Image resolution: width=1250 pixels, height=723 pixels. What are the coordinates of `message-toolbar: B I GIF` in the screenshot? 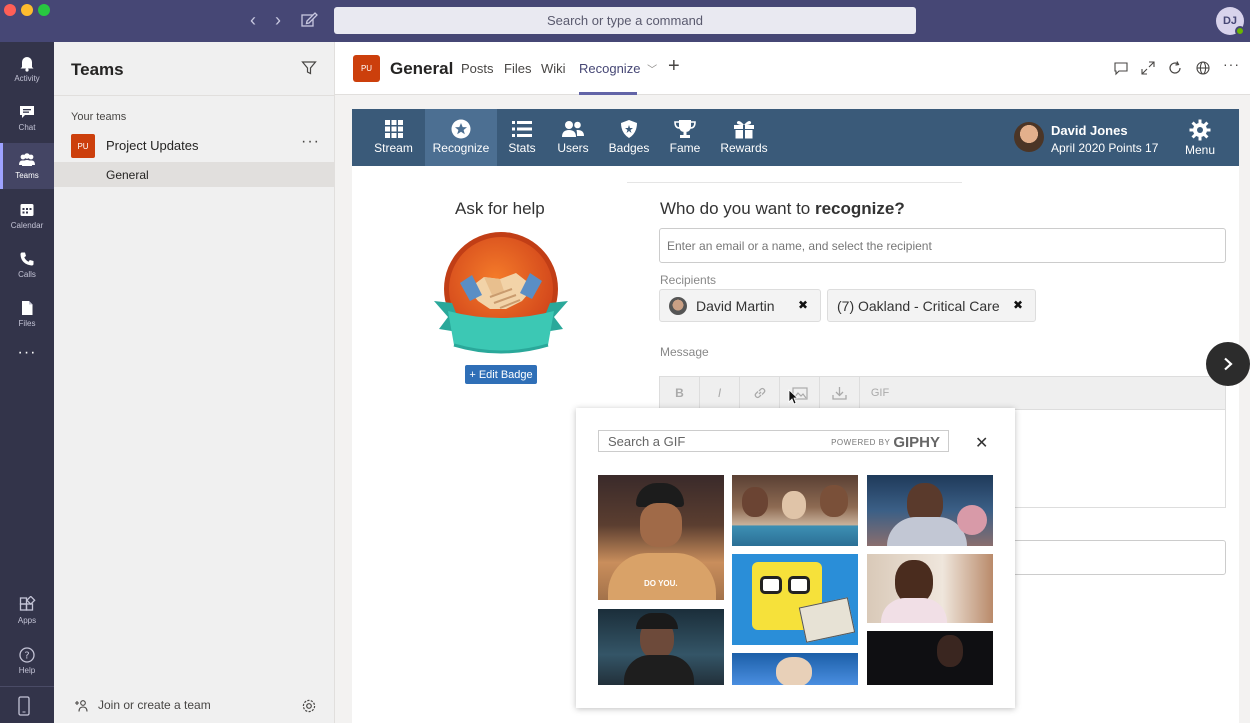 It's located at (942, 392).